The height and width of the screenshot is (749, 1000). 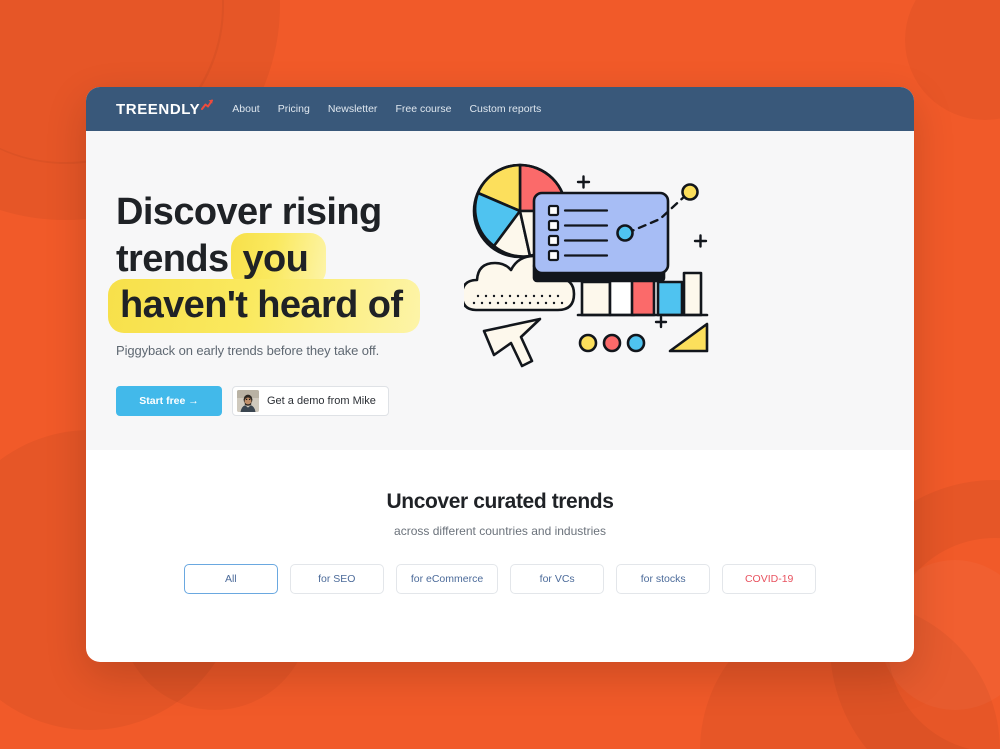 What do you see at coordinates (172, 258) in the screenshot?
I see `headline-text-2: trends` at bounding box center [172, 258].